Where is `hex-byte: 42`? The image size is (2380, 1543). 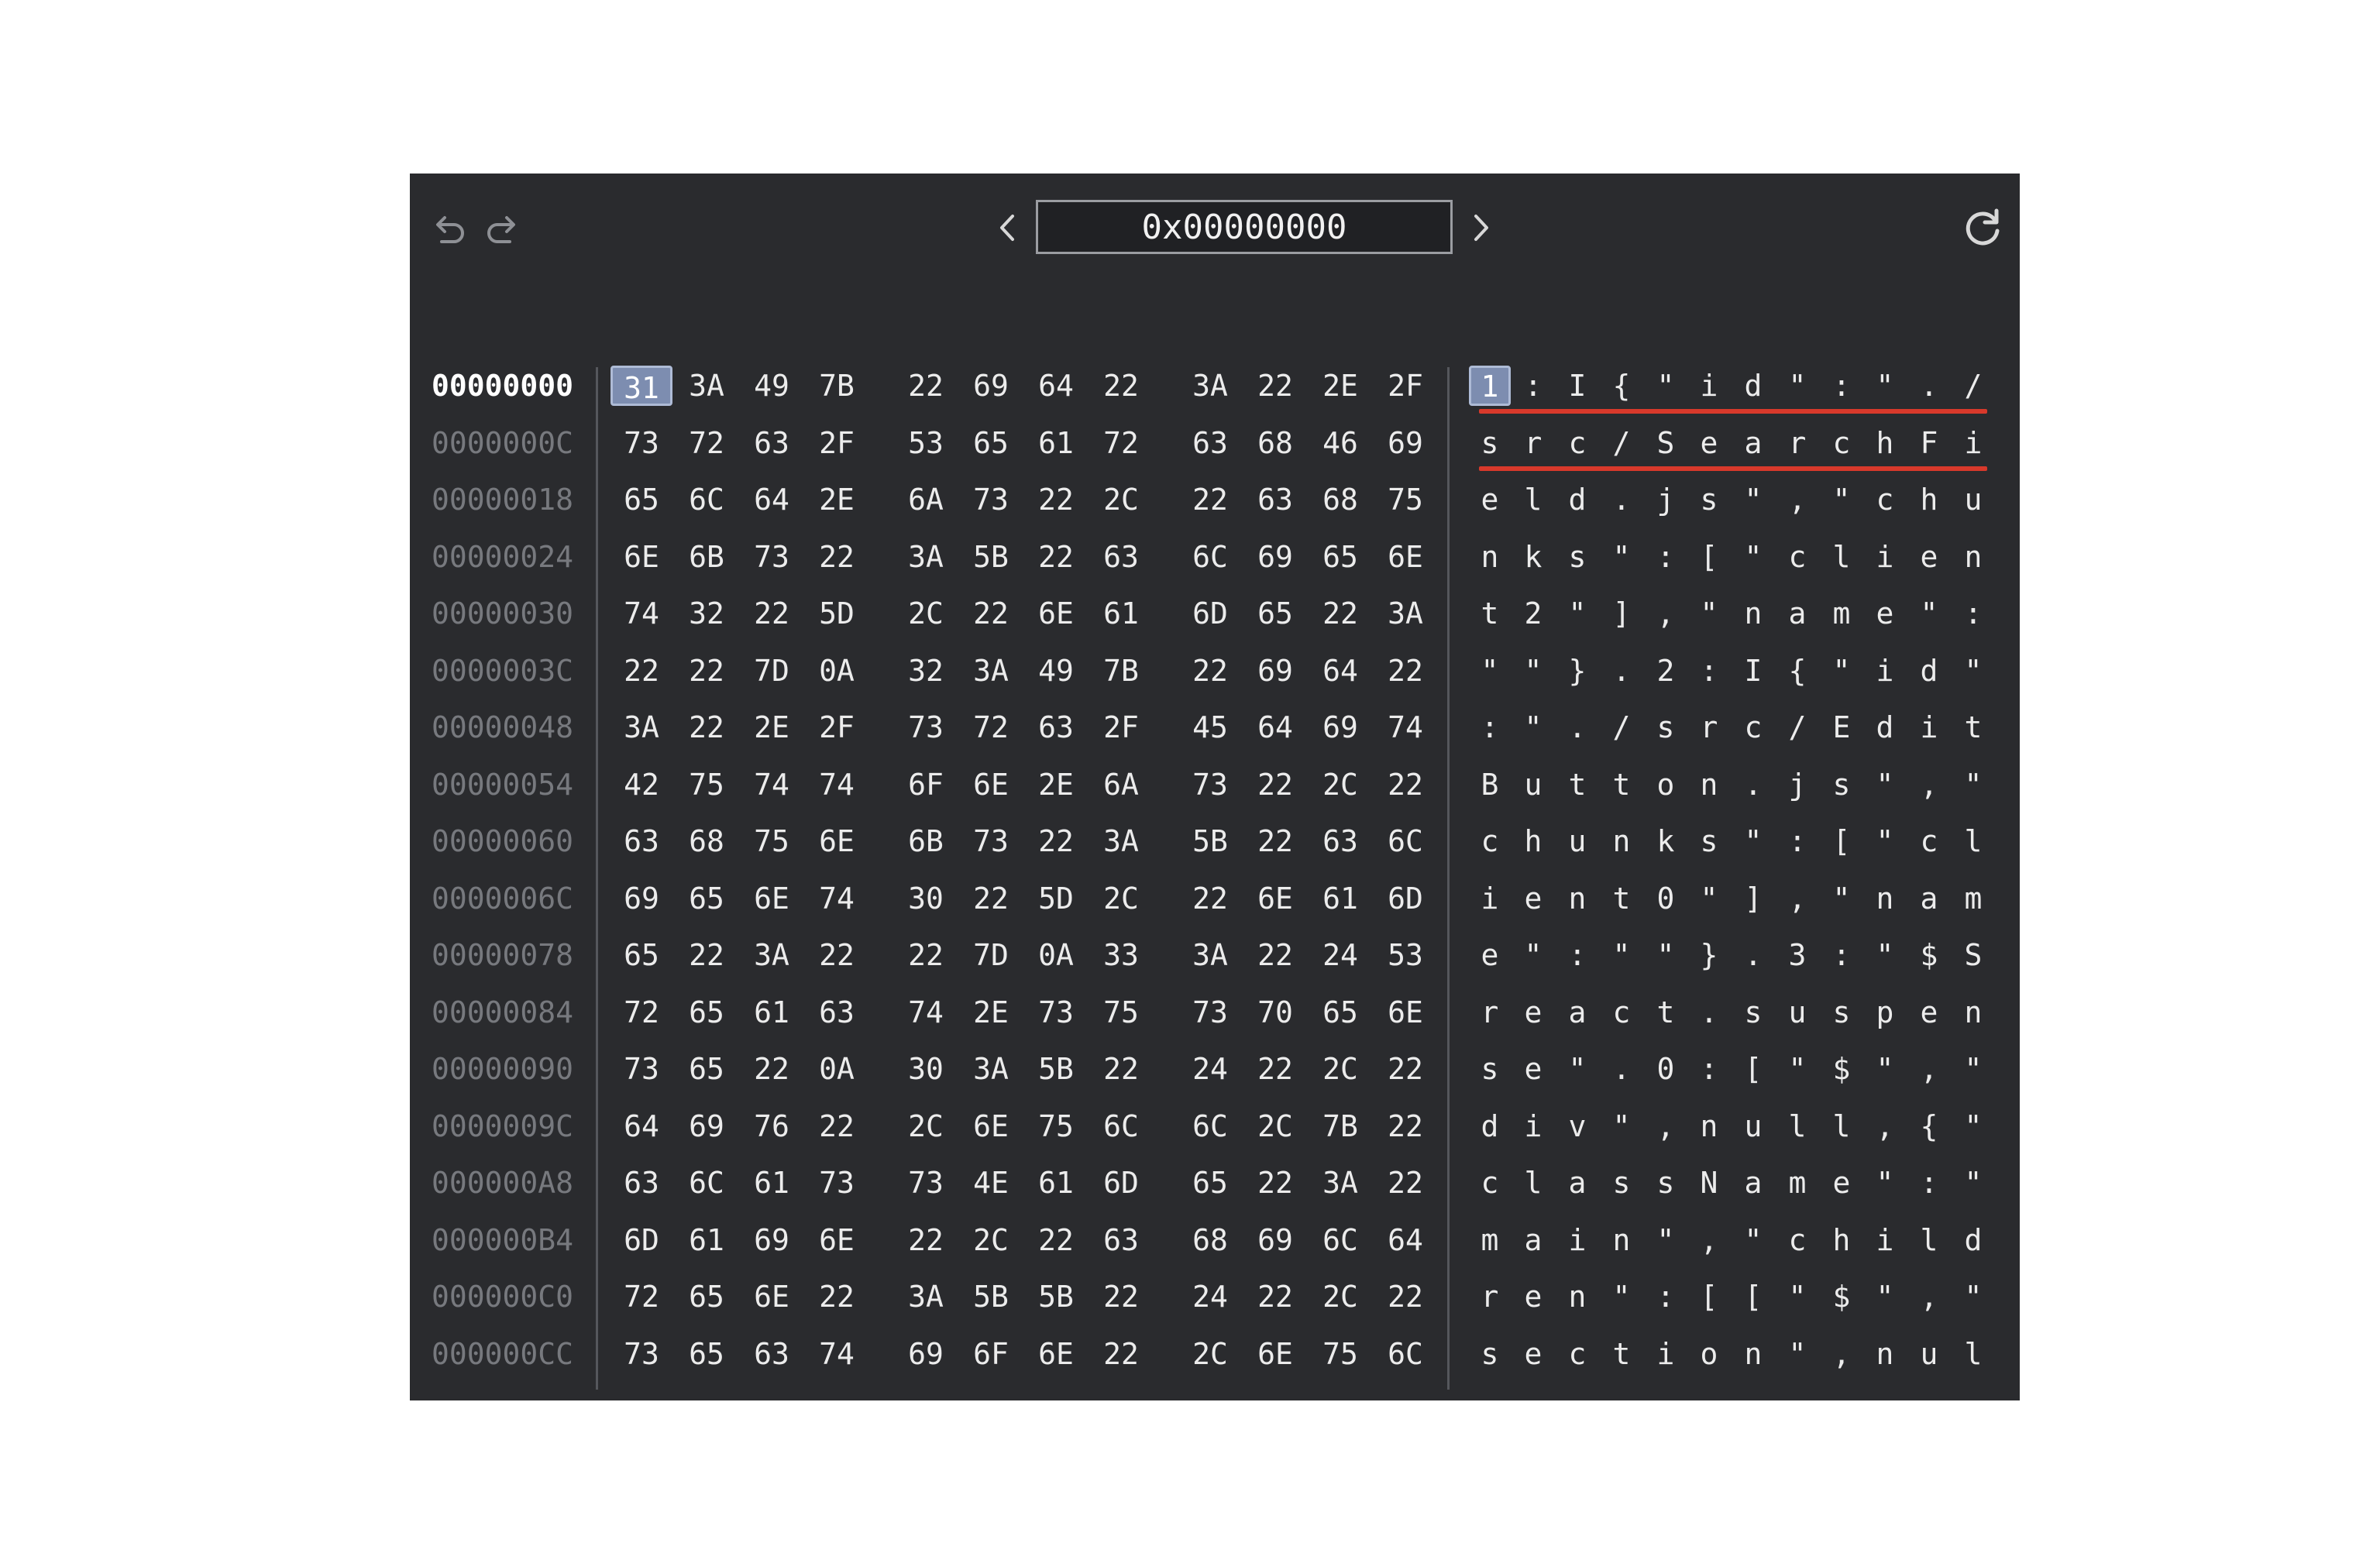
hex-byte: 42 is located at coordinates (641, 785).